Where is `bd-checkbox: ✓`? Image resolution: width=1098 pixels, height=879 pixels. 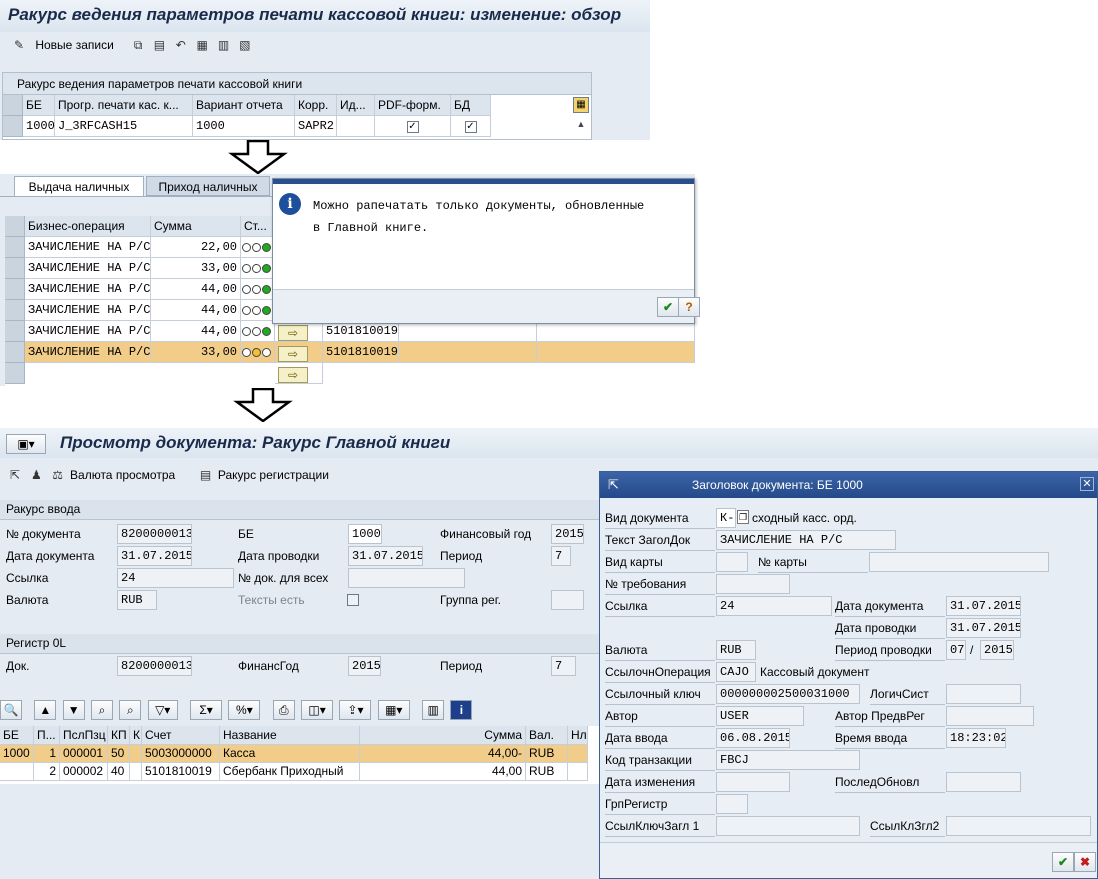 bd-checkbox: ✓ is located at coordinates (470, 126).